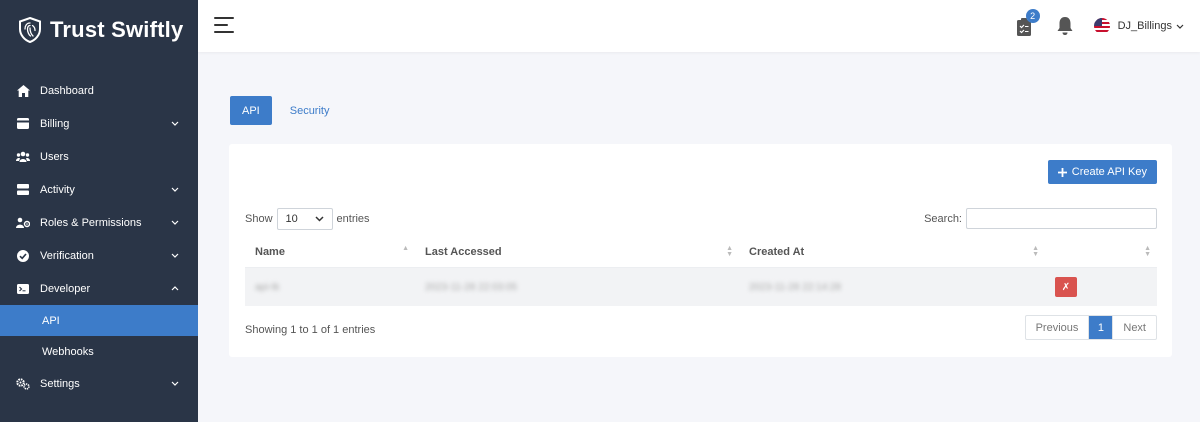 The image size is (1200, 422). Describe the element at coordinates (55, 123) in the screenshot. I see `sidebar-item-label: Billing` at that location.